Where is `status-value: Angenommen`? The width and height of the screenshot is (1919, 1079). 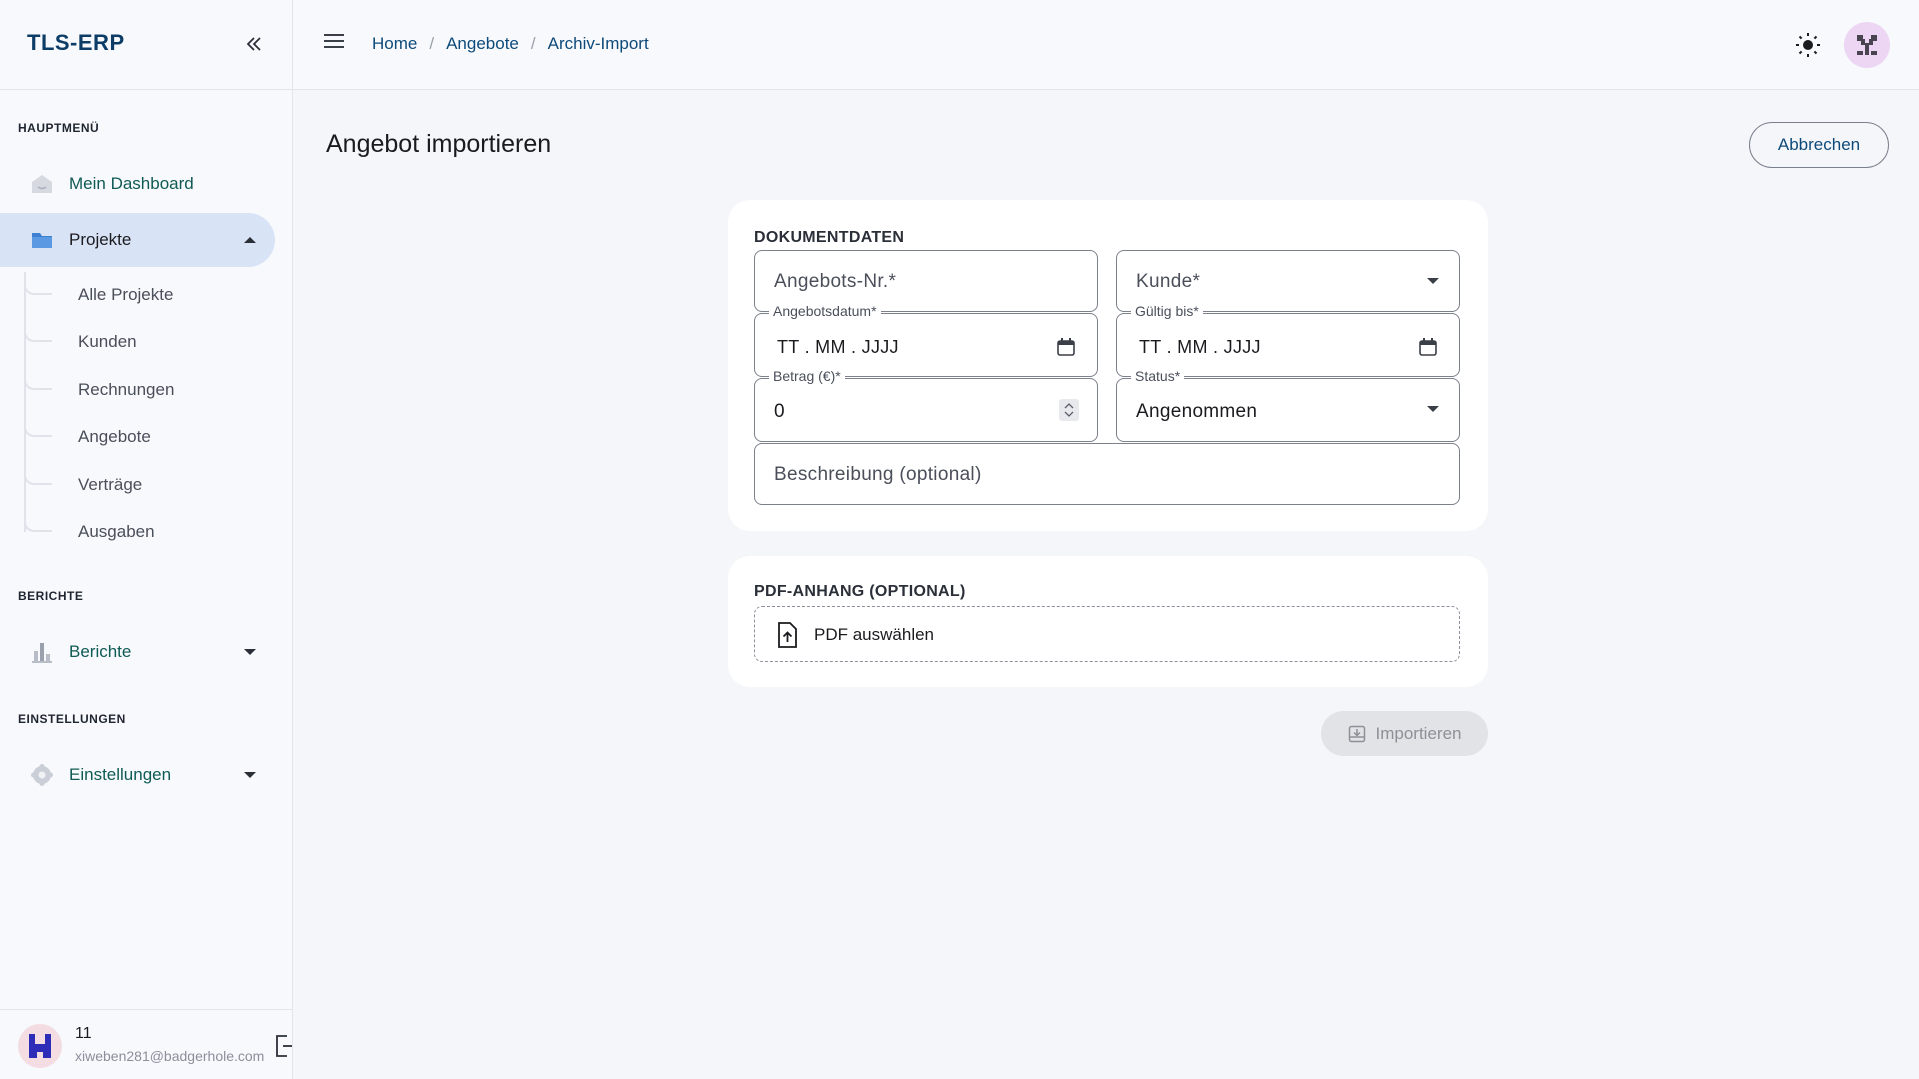
status-value: Angenommen is located at coordinates (1197, 411).